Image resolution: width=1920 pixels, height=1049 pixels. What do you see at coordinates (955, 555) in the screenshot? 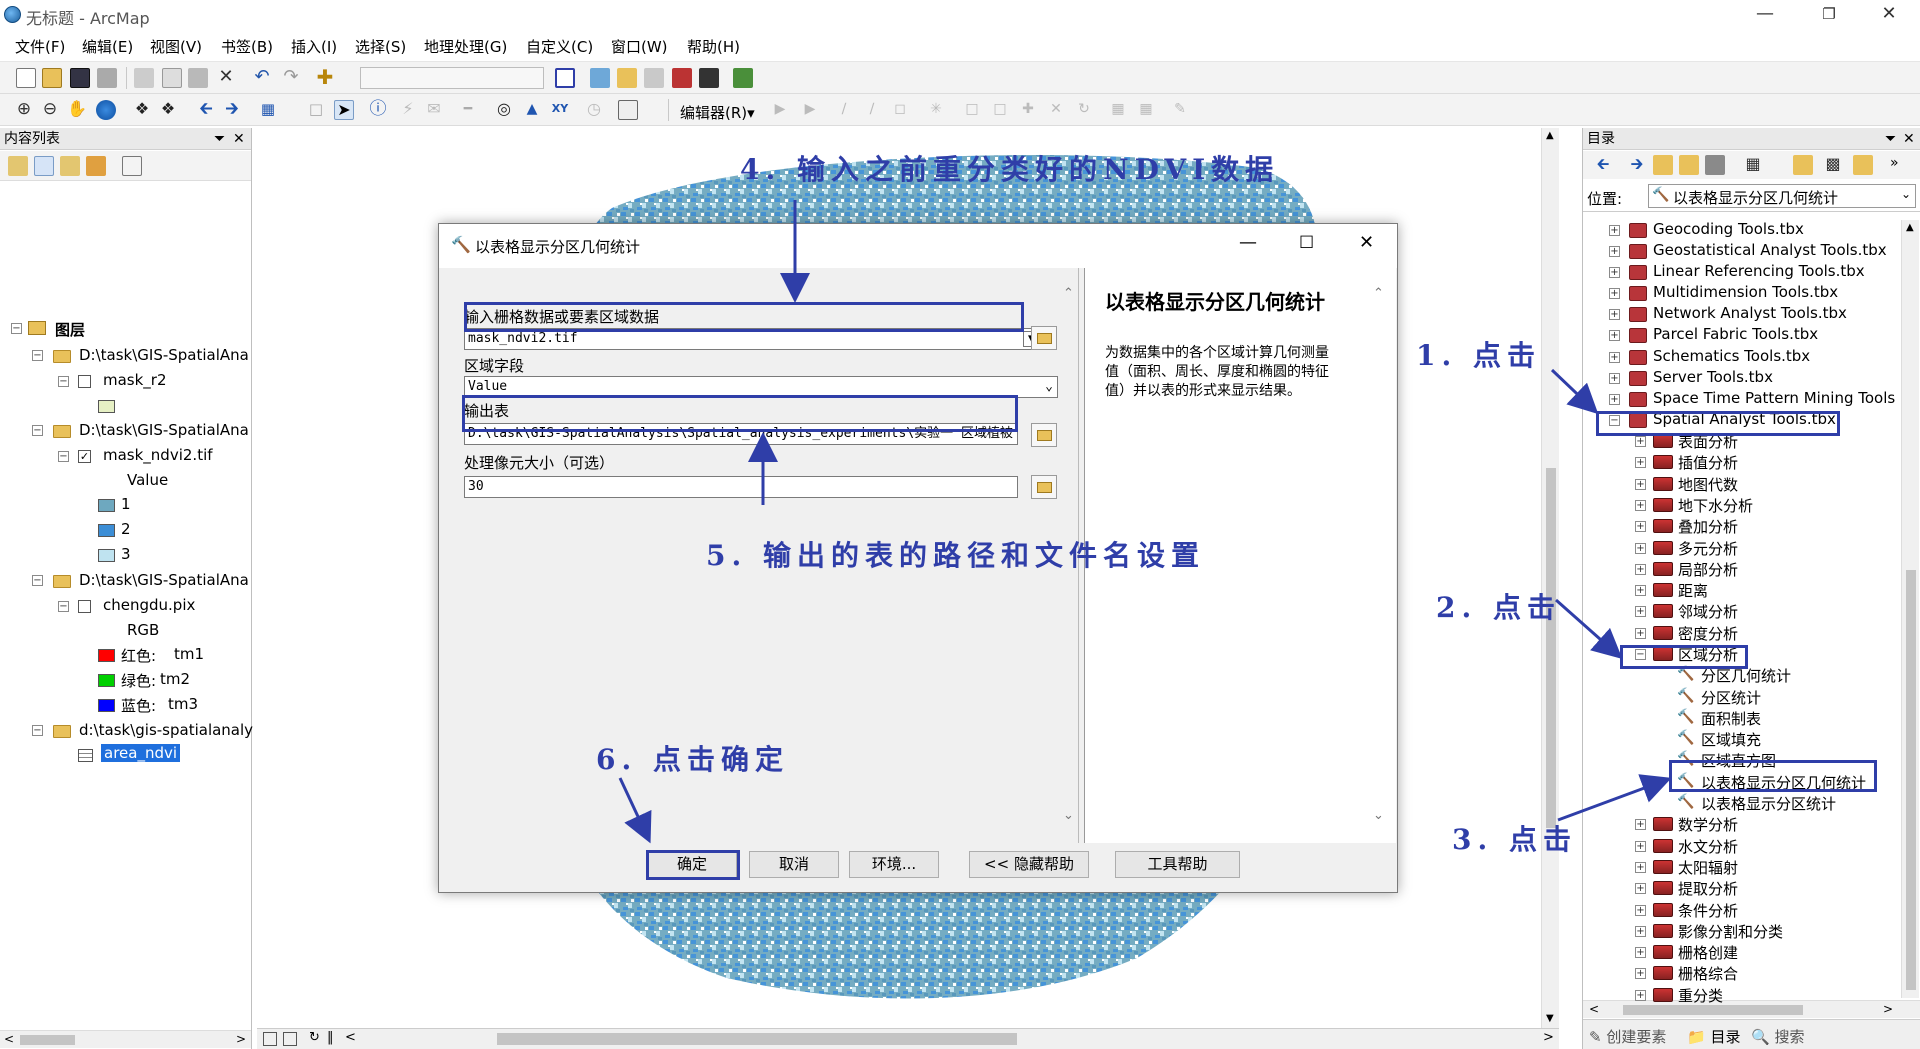
I see `annotation-step-5: 5. 输出的表的路径和文件名设置` at bounding box center [955, 555].